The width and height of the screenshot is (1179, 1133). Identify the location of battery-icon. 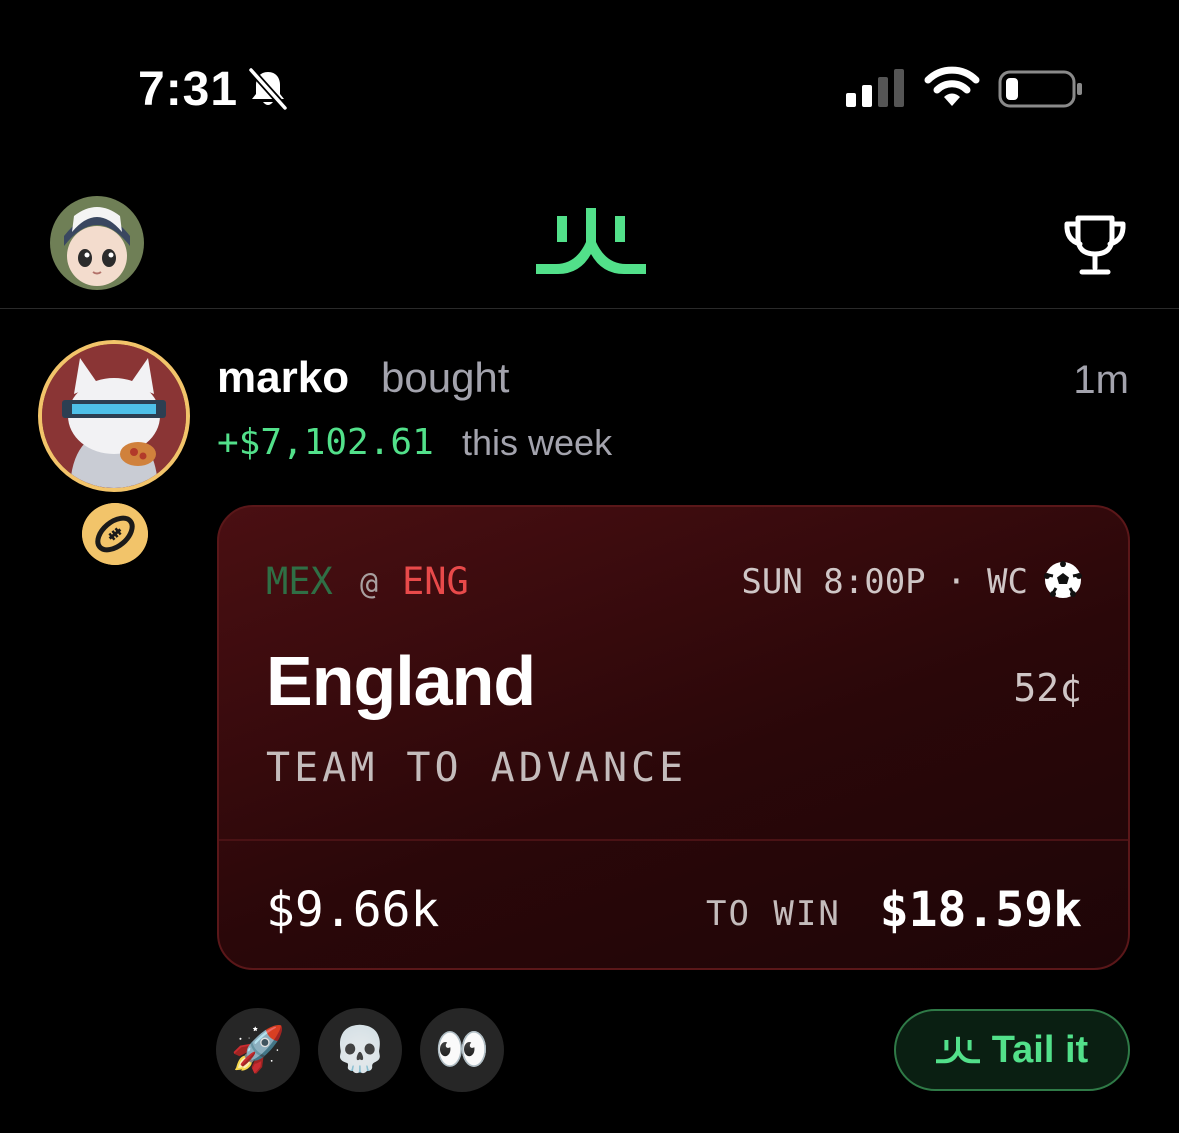
(1040, 89).